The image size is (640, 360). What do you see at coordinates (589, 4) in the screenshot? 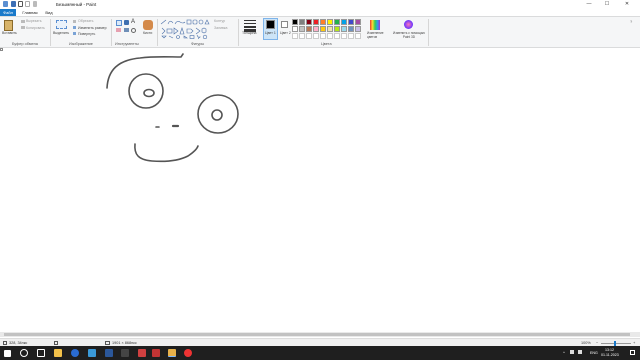
I see `minimize-button: —` at bounding box center [589, 4].